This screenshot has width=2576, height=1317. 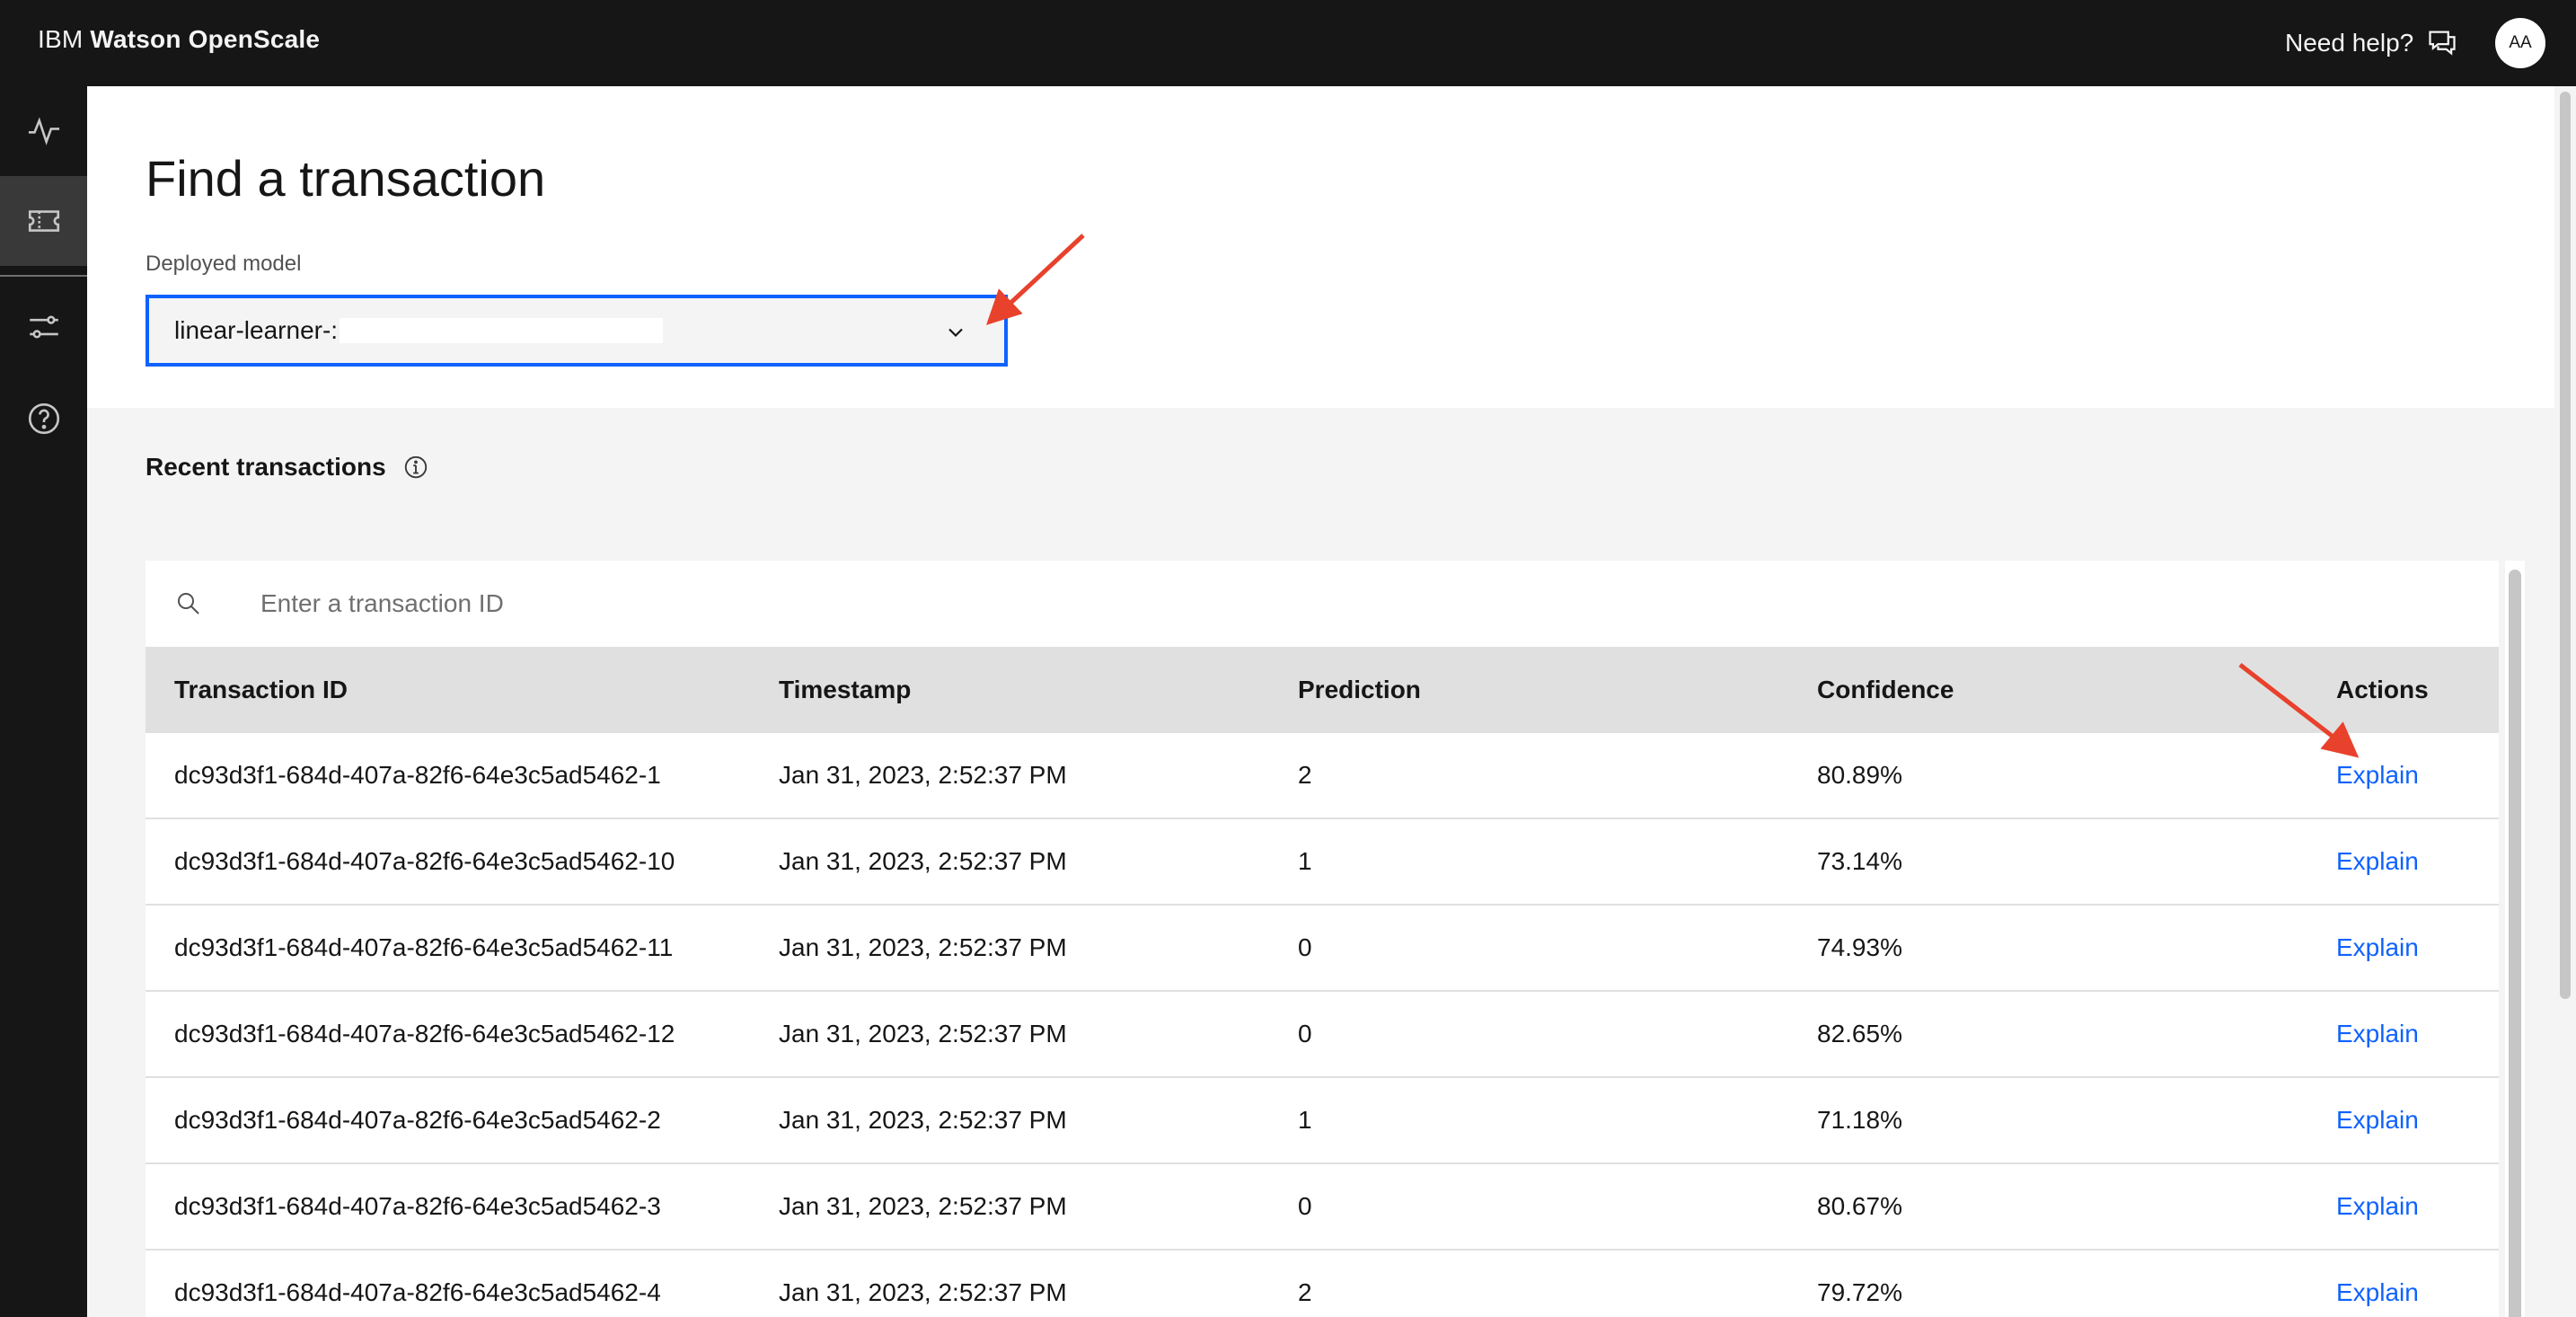 What do you see at coordinates (1859, 1206) in the screenshot?
I see `cell-confidence: 80.67%` at bounding box center [1859, 1206].